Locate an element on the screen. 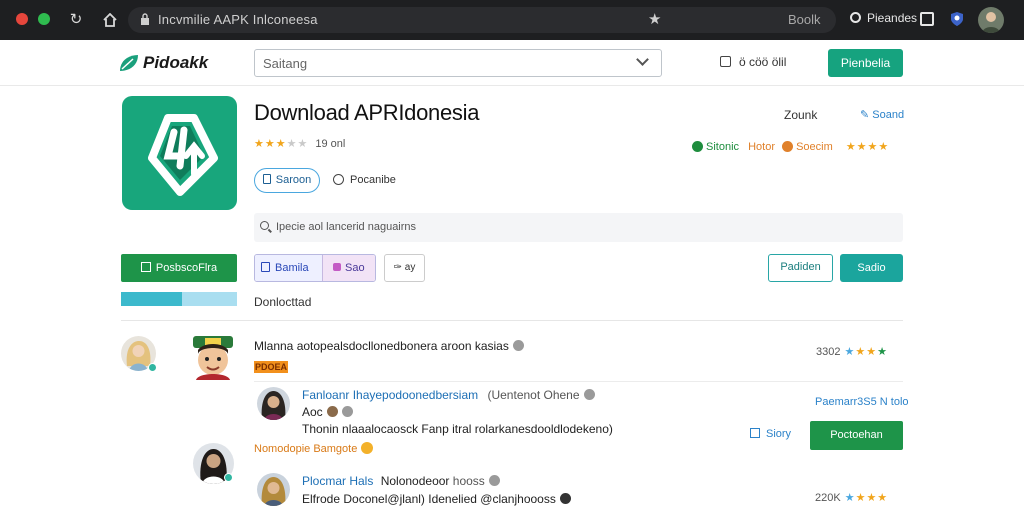 This screenshot has height=512, width=1024. header-info: ö cöö ölil is located at coordinates (753, 62).